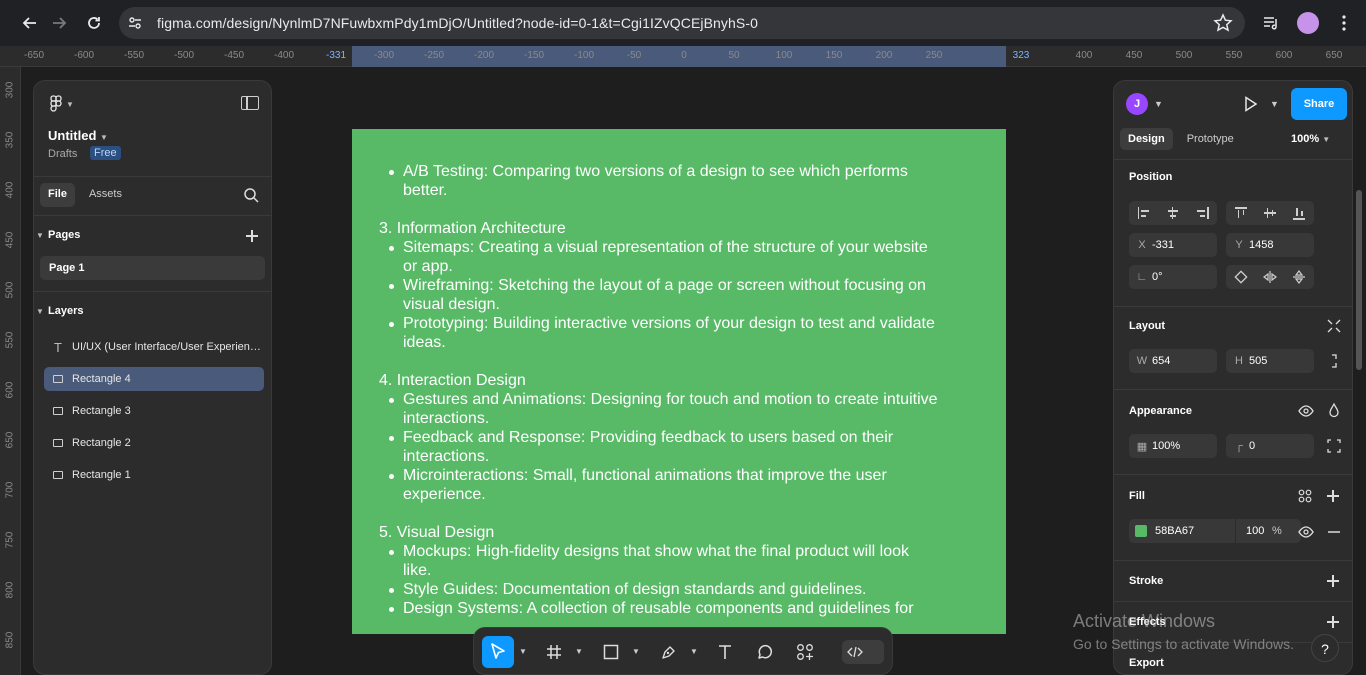  Describe the element at coordinates (1147, 326) in the screenshot. I see `layout-header: Layout` at that location.